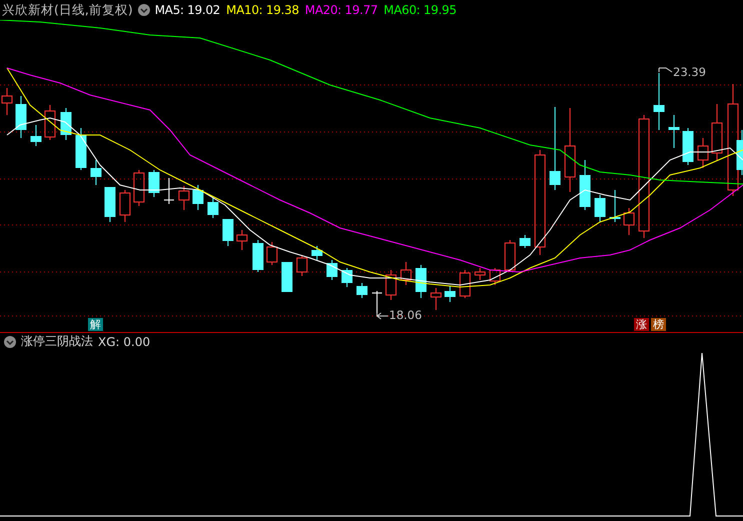  I want to click on ma-reading: MA5: 19.02, so click(187, 10).